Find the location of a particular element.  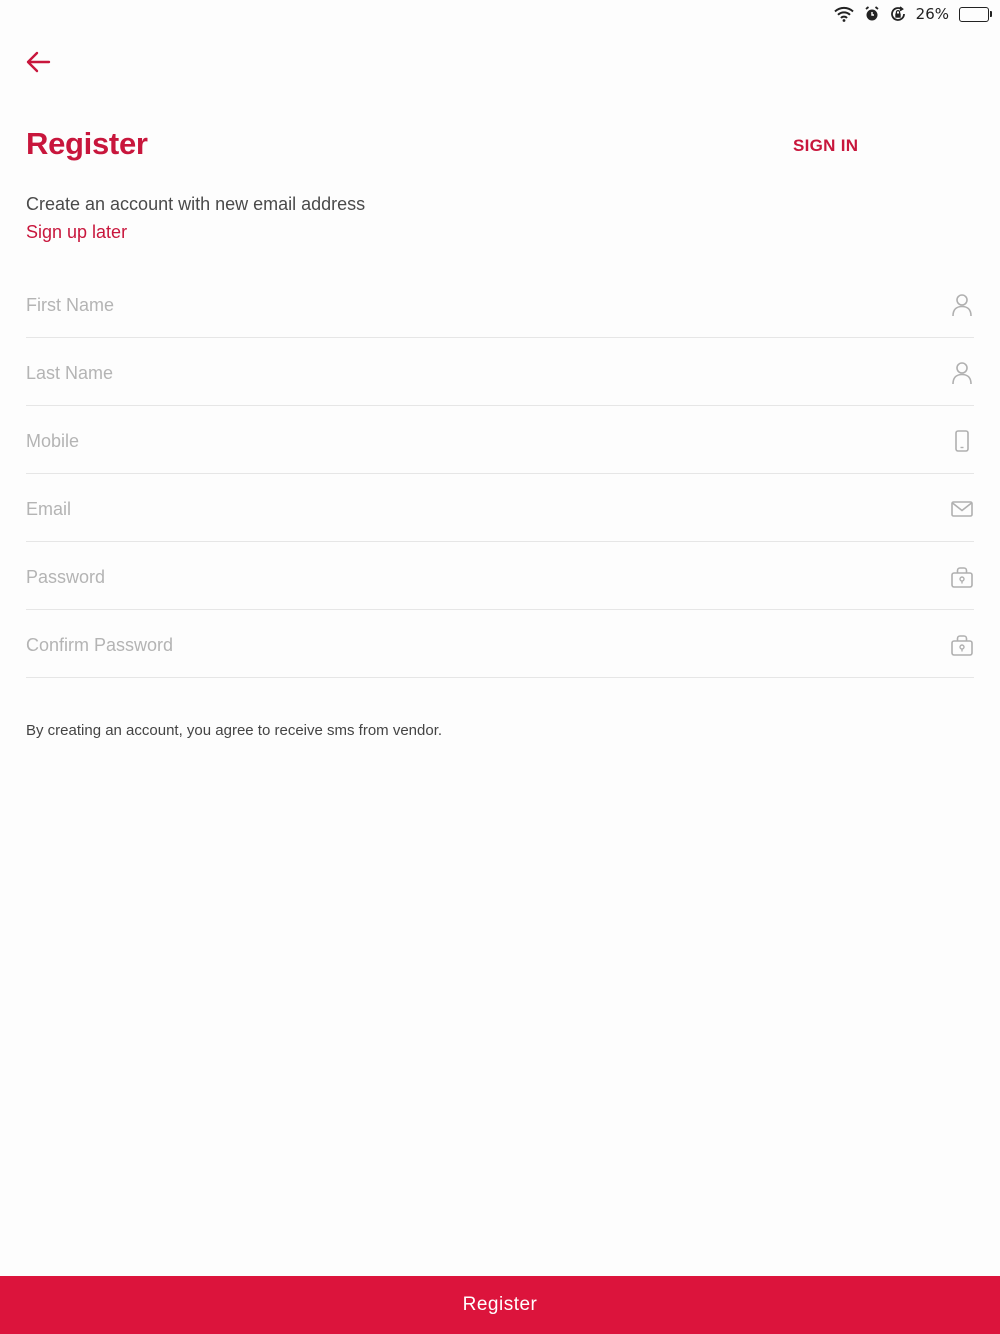

status-bar: 26% is located at coordinates (916, 14).